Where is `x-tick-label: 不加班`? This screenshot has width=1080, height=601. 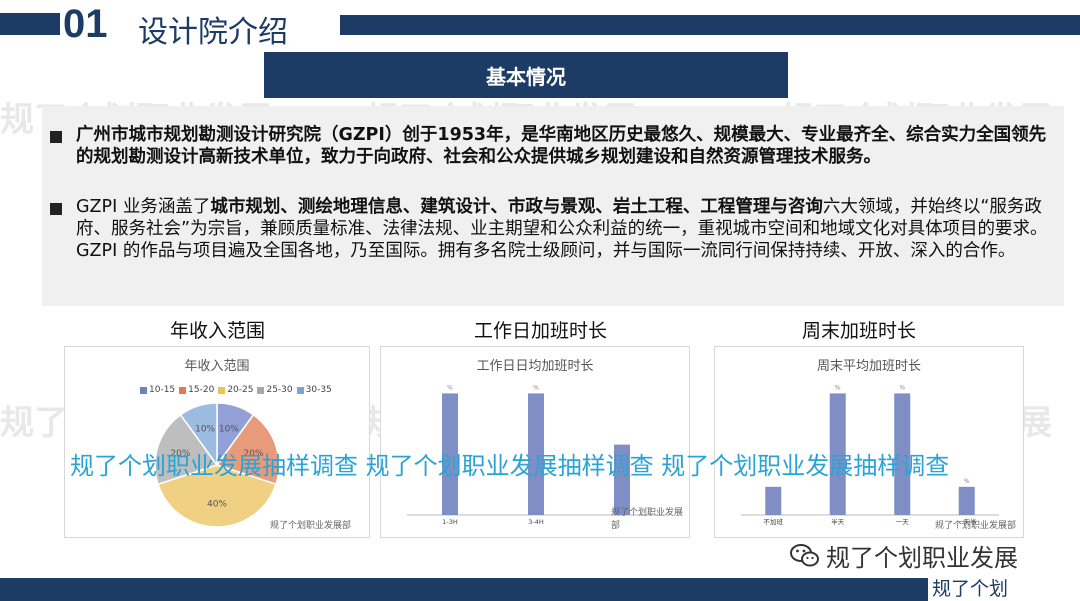 x-tick-label: 不加班 is located at coordinates (774, 521).